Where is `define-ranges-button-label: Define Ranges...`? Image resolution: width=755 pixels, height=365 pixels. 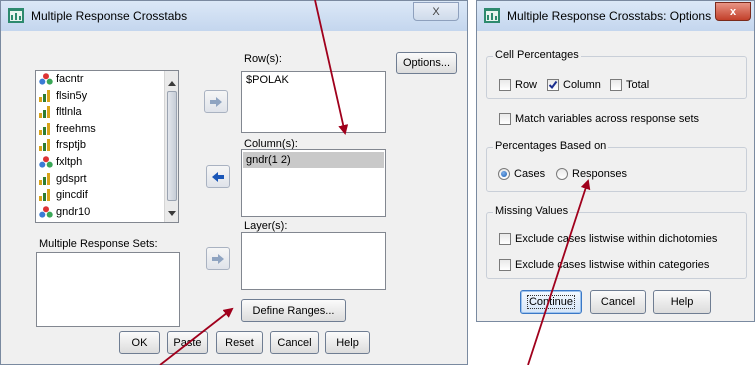
define-ranges-button-label: Define Ranges... is located at coordinates (293, 310).